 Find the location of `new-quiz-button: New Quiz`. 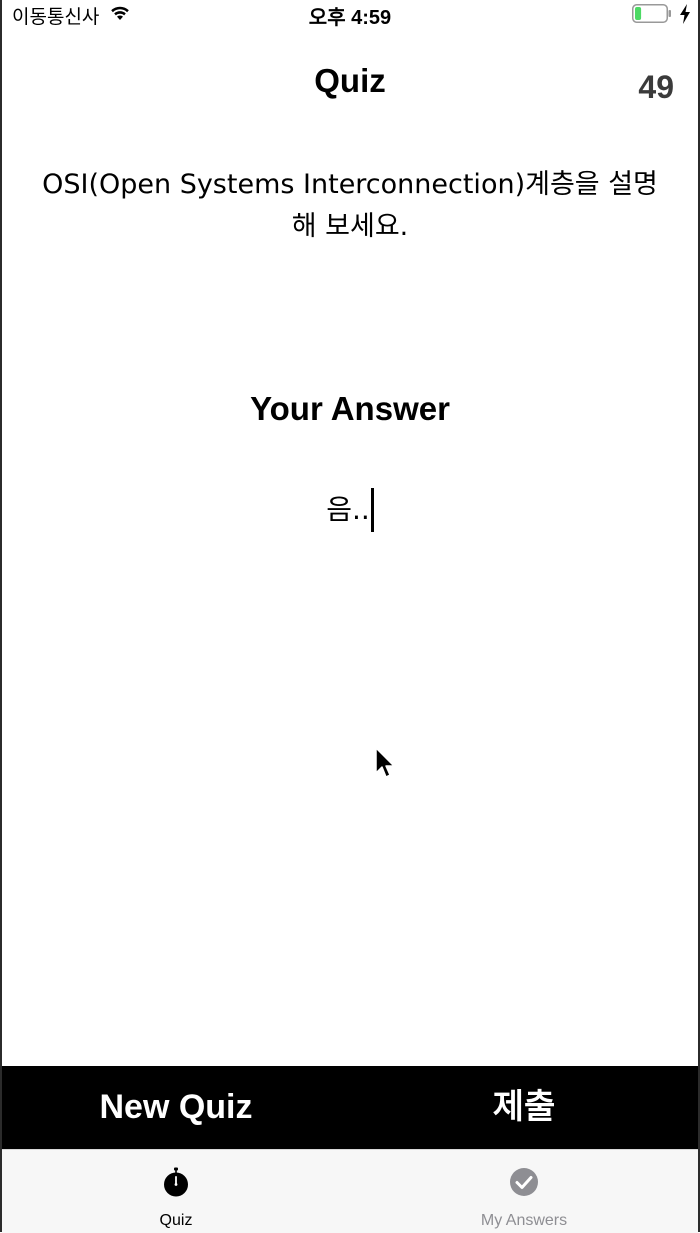

new-quiz-button: New Quiz is located at coordinates (176, 1107).